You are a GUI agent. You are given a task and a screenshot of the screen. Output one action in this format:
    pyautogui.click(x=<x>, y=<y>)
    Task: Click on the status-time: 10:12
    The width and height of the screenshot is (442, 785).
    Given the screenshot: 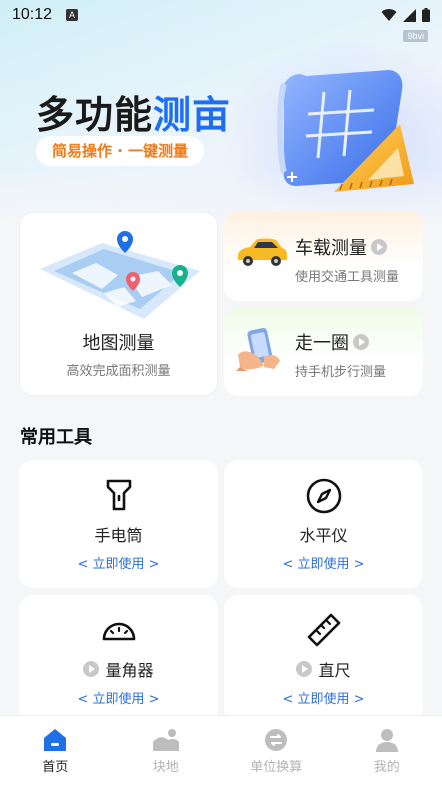 What is the action you would take?
    pyautogui.click(x=32, y=14)
    